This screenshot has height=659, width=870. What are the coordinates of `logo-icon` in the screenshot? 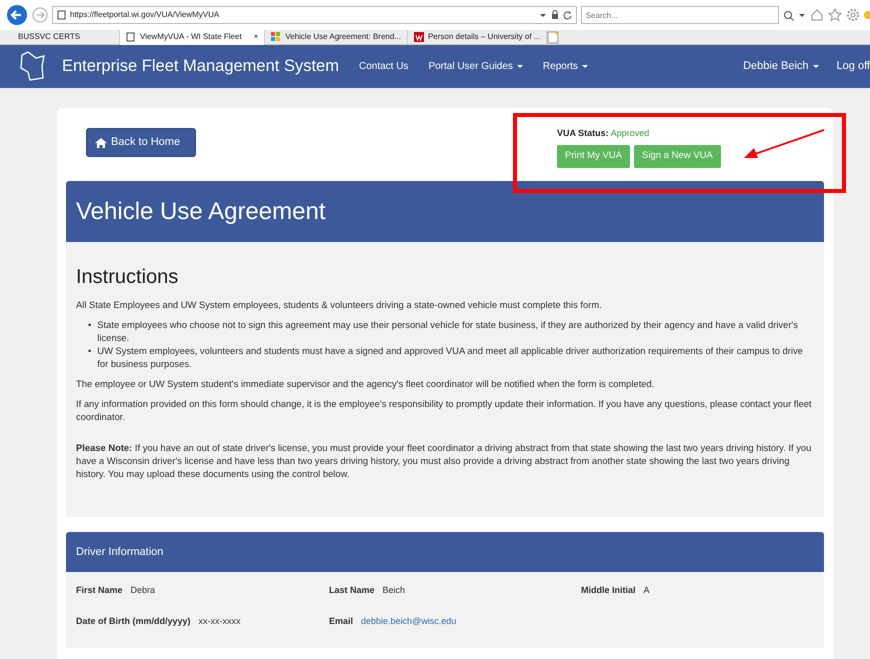 It's located at (419, 37).